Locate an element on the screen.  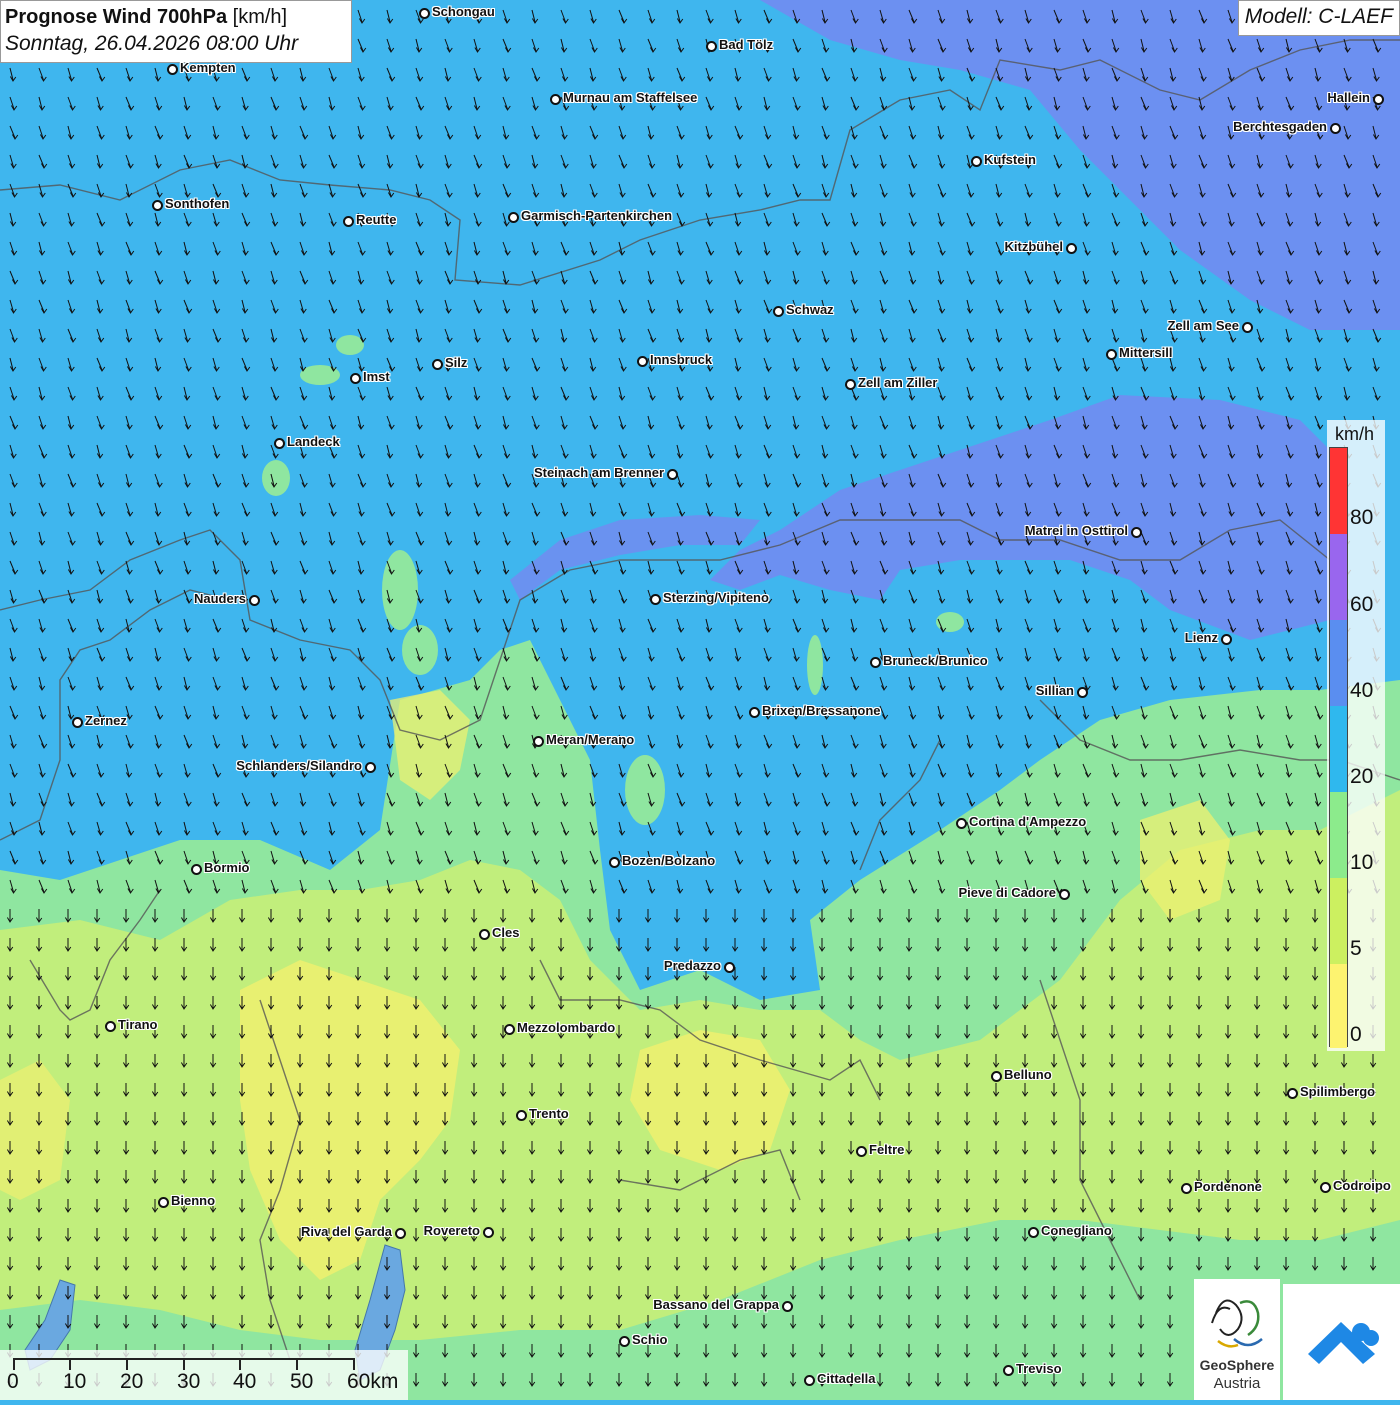
city-label: Kufstein is located at coordinates (1010, 159).